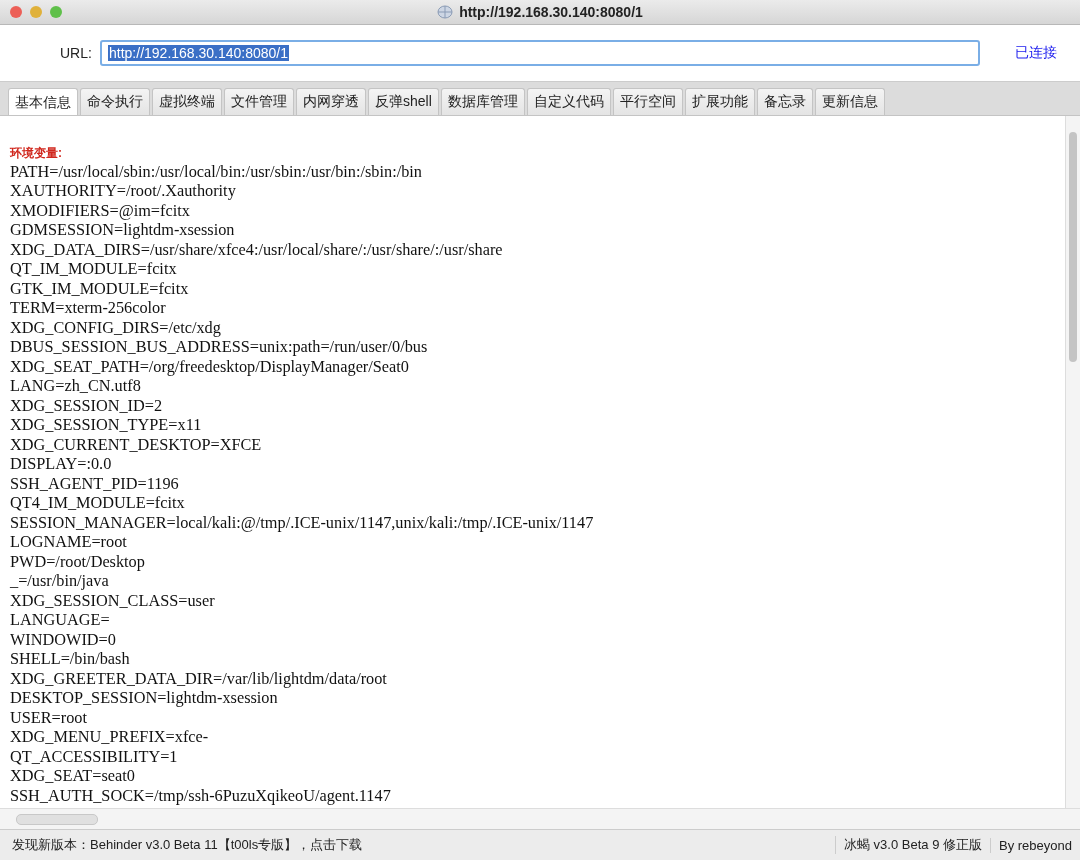 This screenshot has width=1080, height=860. Describe the element at coordinates (257, 249) in the screenshot. I see `env-line: XDG_DATA_DIRS=/usr/share/xfce4:/usr/local/share/:/usr/share/:/usr/share` at that location.